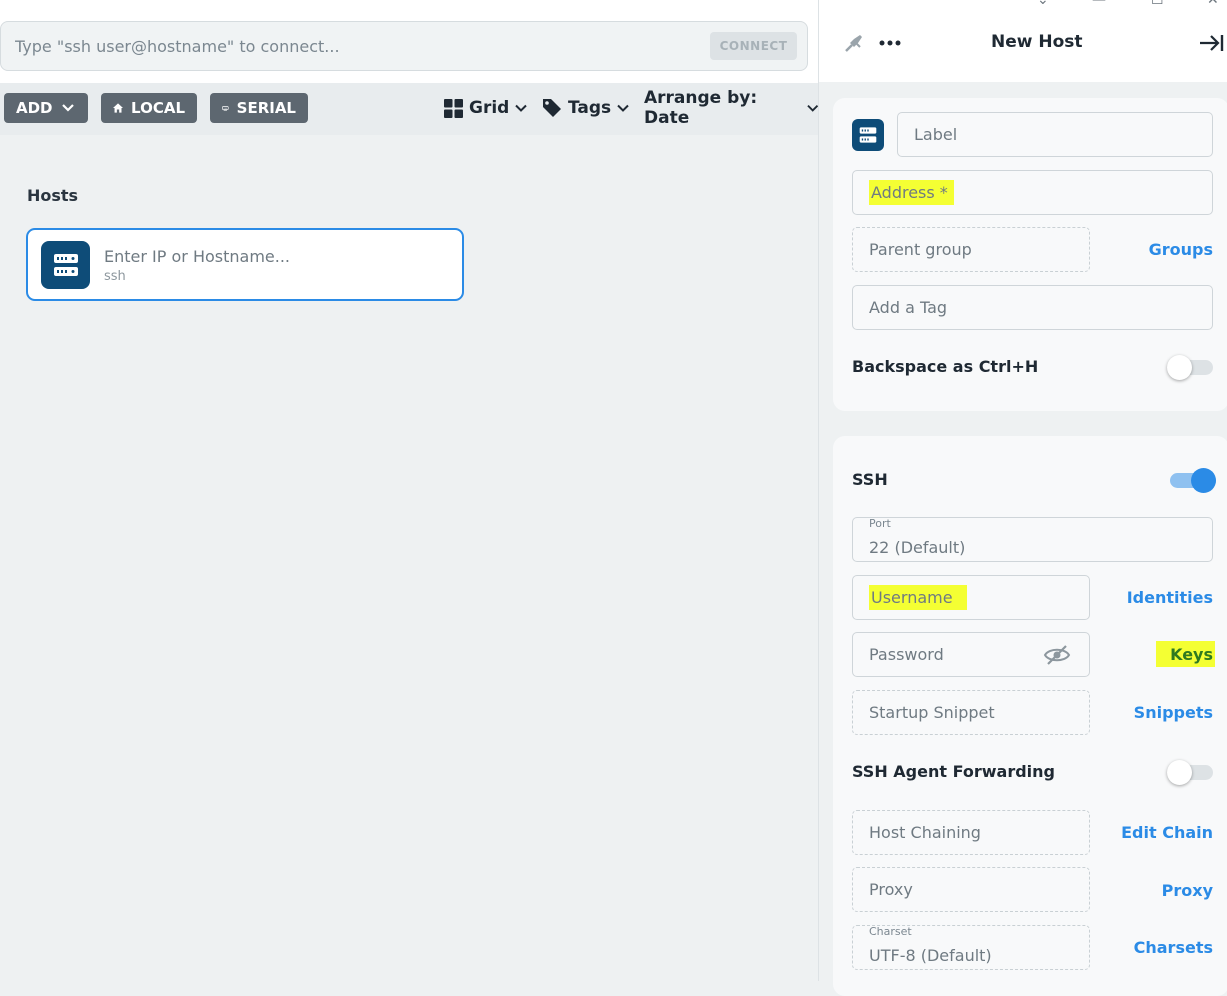 The height and width of the screenshot is (996, 1227). What do you see at coordinates (854, 43) in the screenshot?
I see `connect-plug-icon` at bounding box center [854, 43].